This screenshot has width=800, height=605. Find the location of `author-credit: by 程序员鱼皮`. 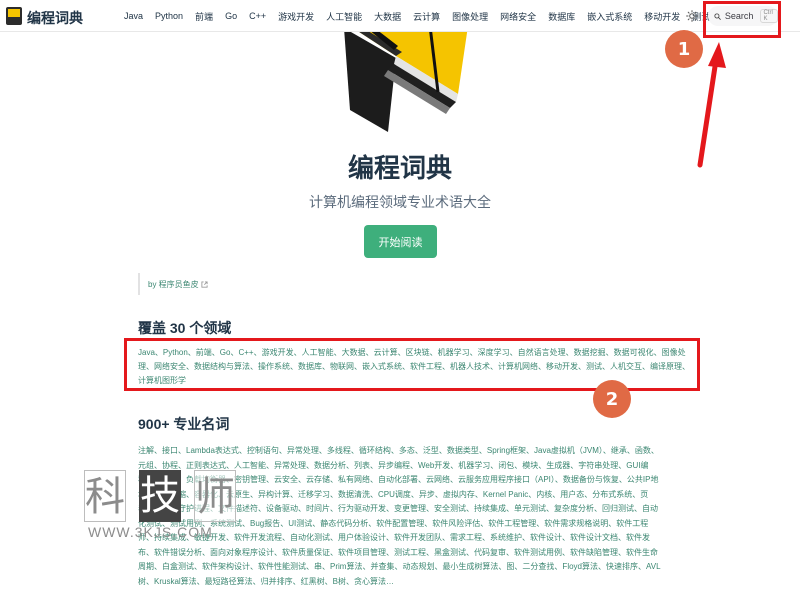

author-credit: by 程序员鱼皮 is located at coordinates (173, 284).